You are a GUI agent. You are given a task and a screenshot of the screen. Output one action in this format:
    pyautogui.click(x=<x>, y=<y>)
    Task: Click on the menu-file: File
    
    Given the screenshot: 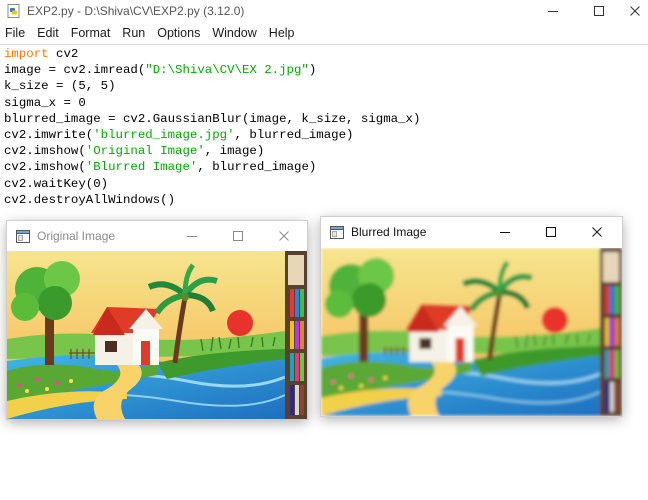 What is the action you would take?
    pyautogui.click(x=15, y=33)
    